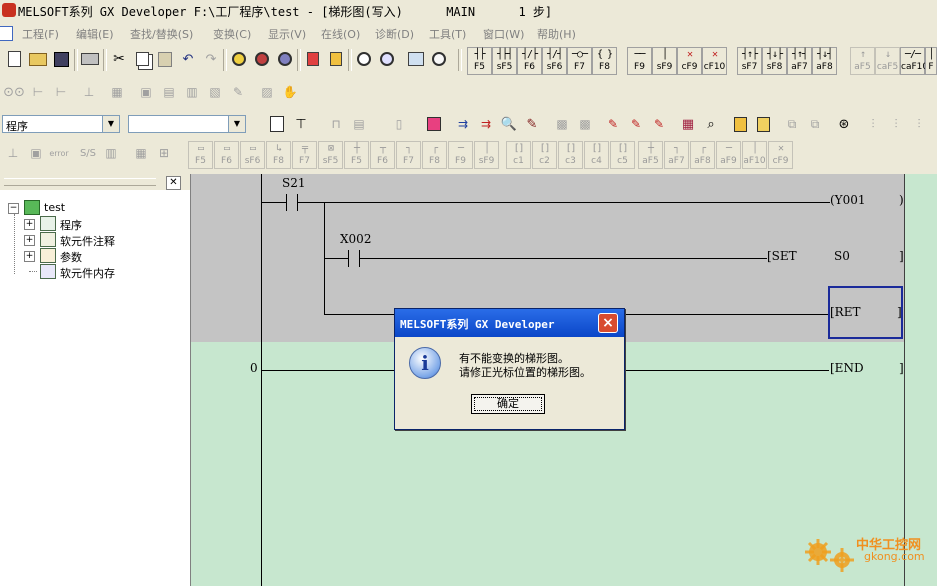 The width and height of the screenshot is (937, 586). I want to click on sfc-key-af7: ┐ aF7, so click(676, 155).